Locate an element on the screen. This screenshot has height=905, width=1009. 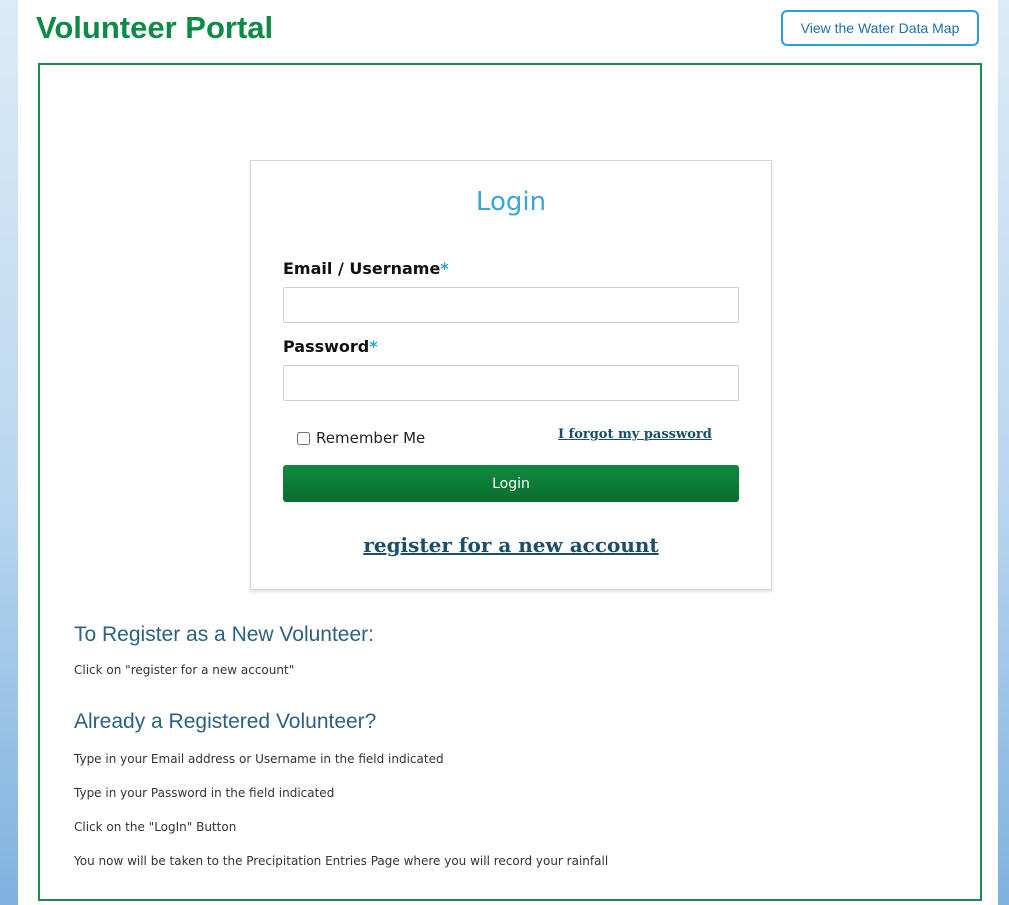
email-label-text: Email / Username is located at coordinates (362, 268).